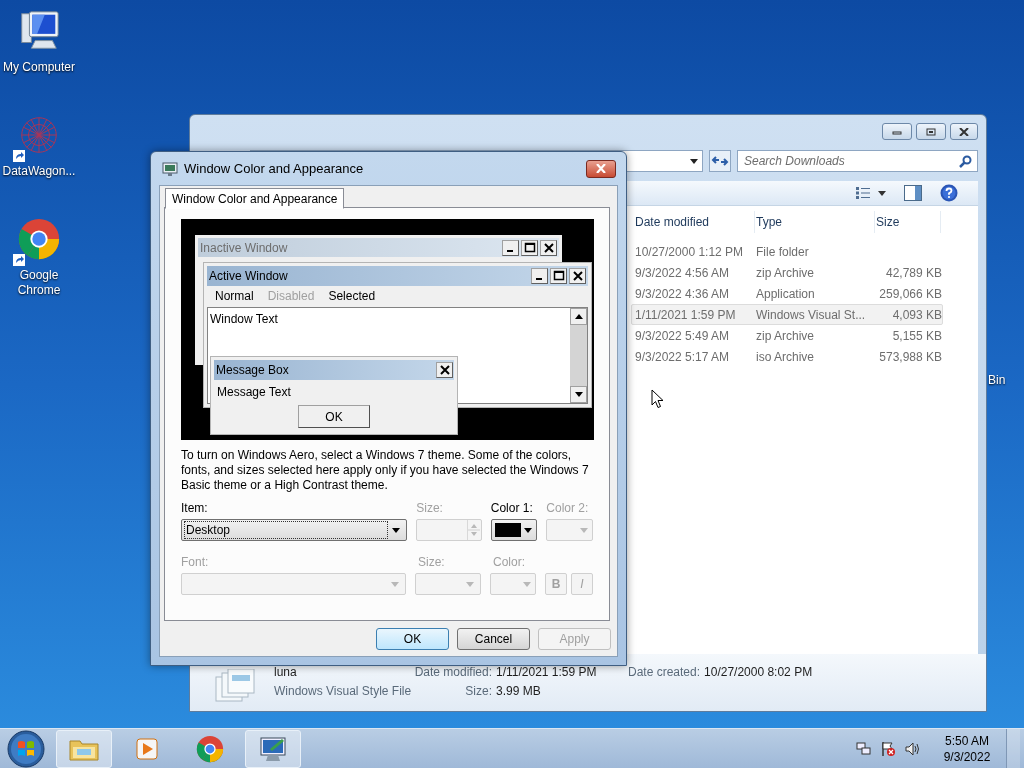 The height and width of the screenshot is (768, 1024). I want to click on volume-icon, so click(912, 748).